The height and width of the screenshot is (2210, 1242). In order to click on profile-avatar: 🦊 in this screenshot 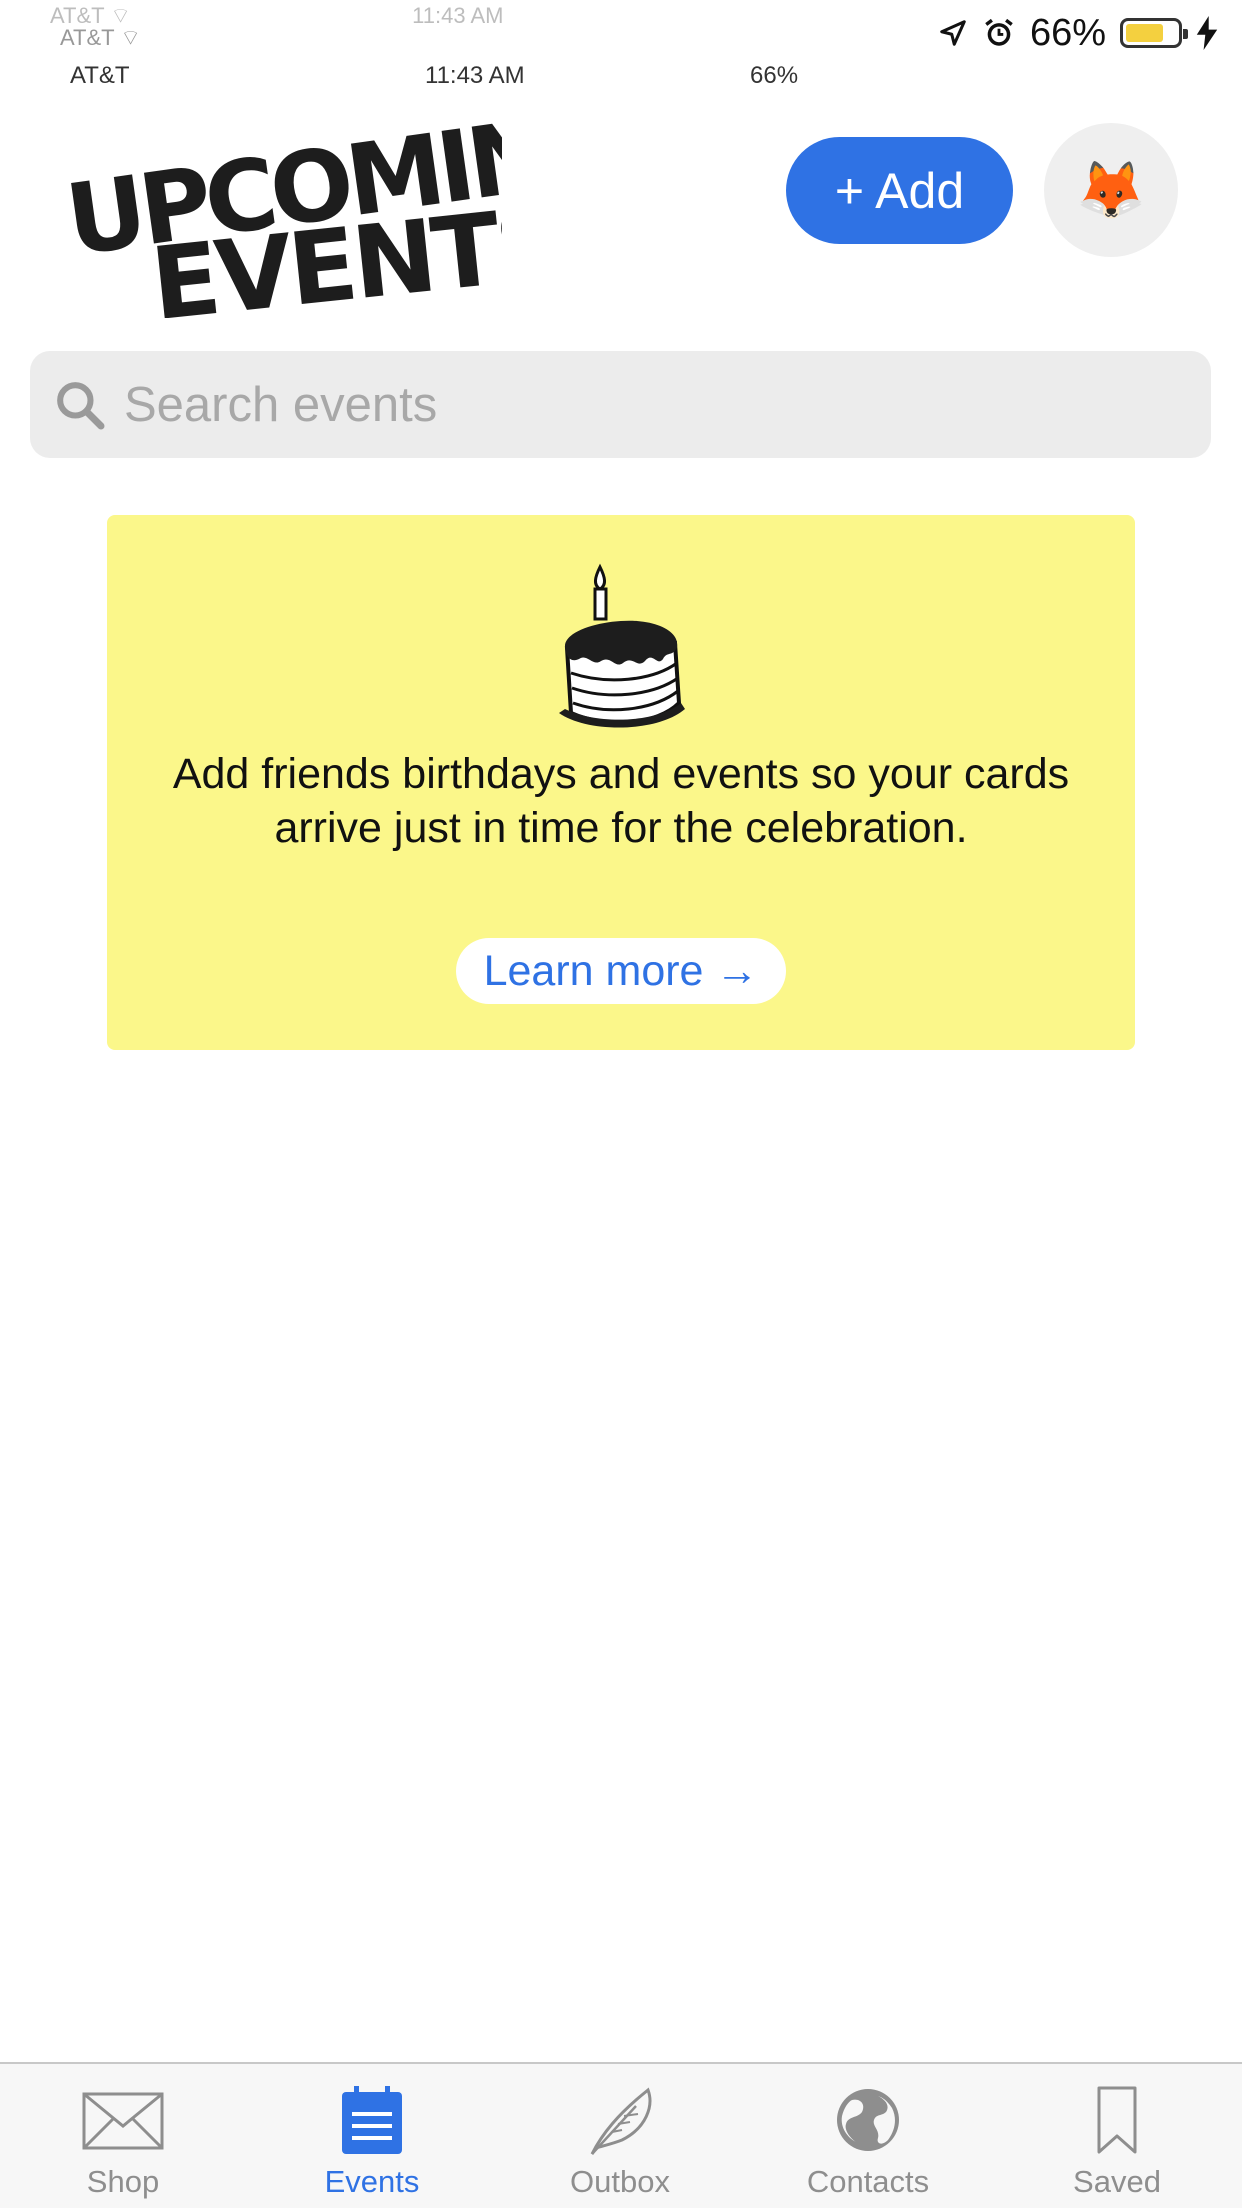, I will do `click(1111, 190)`.